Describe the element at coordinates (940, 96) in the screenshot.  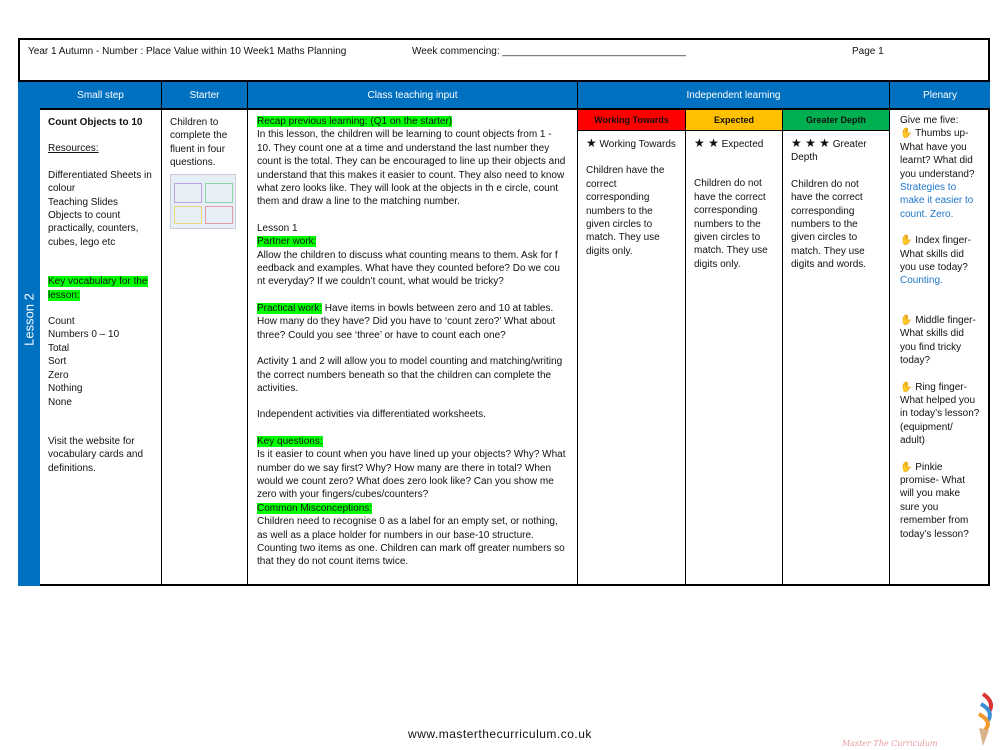
I see `header-plenary: Plenary` at that location.